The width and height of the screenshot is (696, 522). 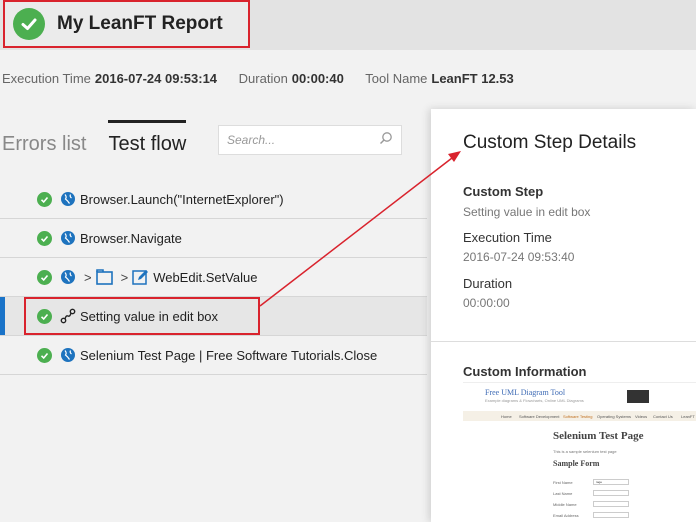 What do you see at coordinates (527, 212) in the screenshot?
I see `custom-step-value: Setting value in edit box` at bounding box center [527, 212].